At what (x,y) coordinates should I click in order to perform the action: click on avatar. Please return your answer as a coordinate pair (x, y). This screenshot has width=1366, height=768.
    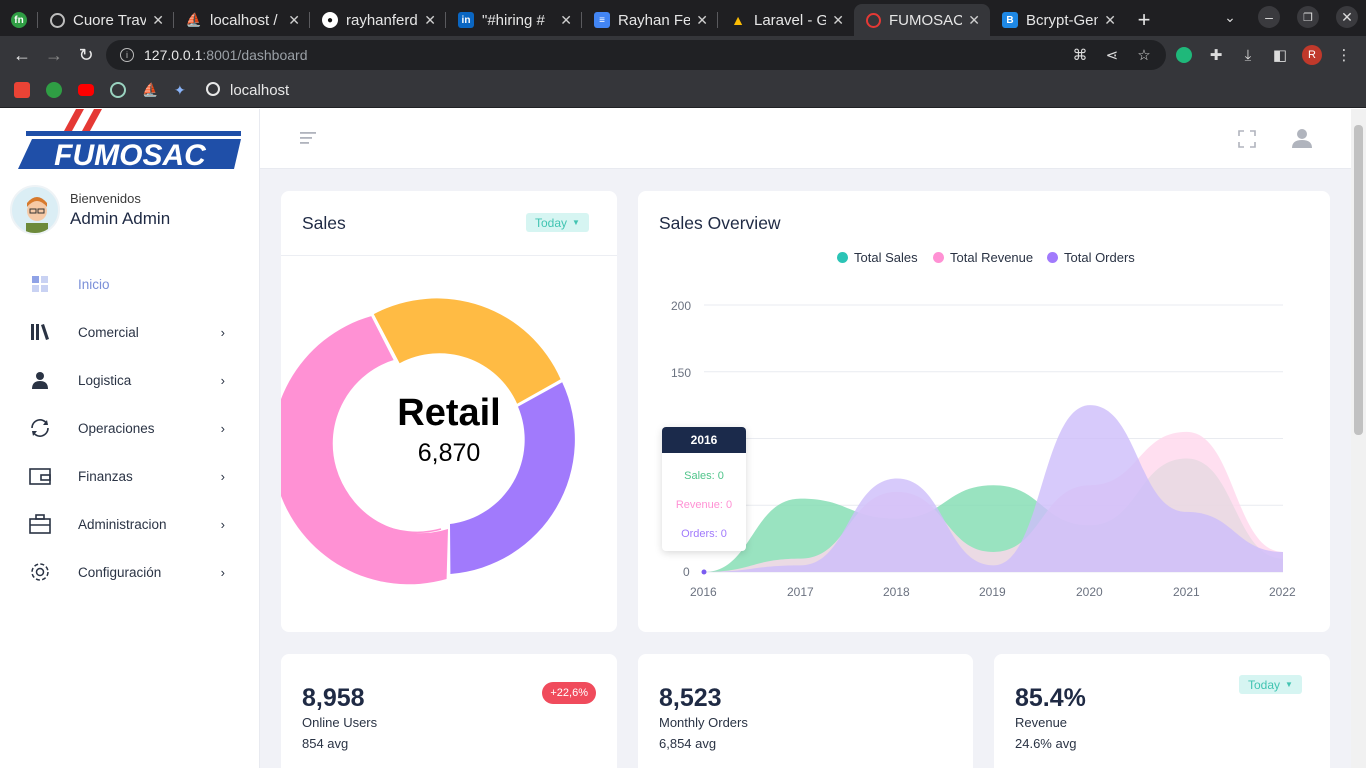
    Looking at the image, I should click on (35, 210).